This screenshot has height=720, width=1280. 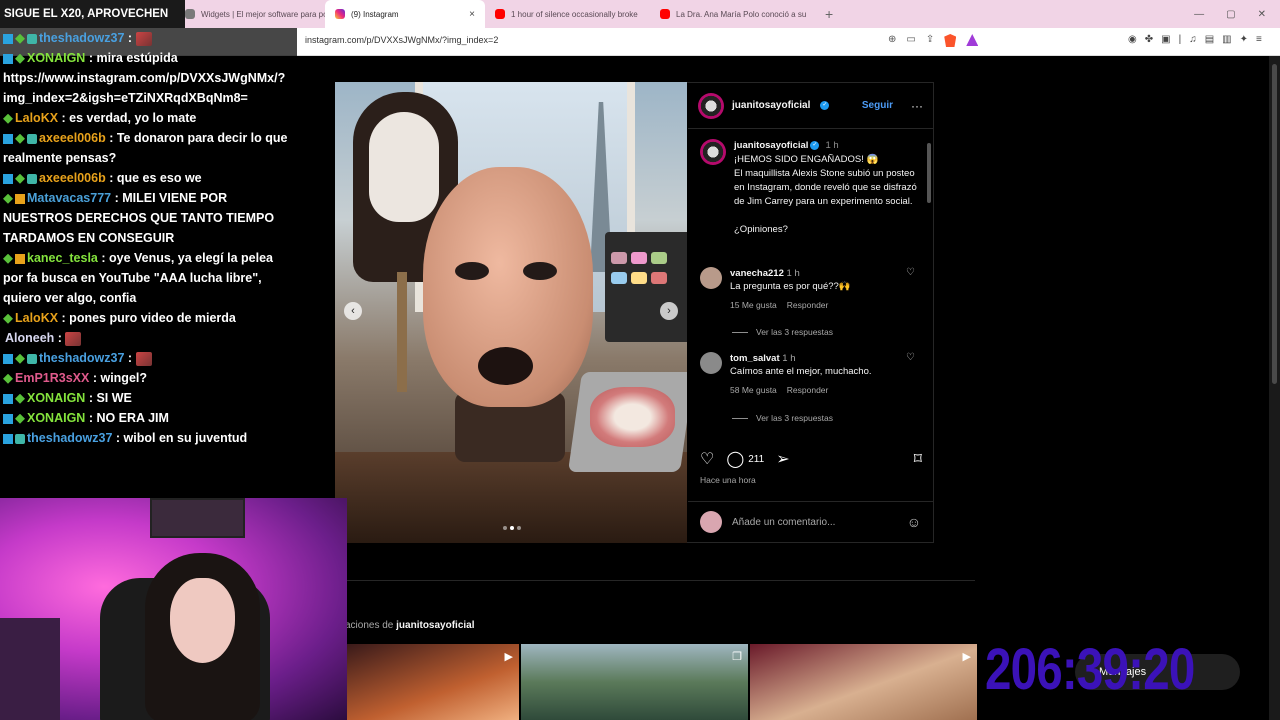 I want to click on carousel-prev-button: ‹, so click(x=353, y=311).